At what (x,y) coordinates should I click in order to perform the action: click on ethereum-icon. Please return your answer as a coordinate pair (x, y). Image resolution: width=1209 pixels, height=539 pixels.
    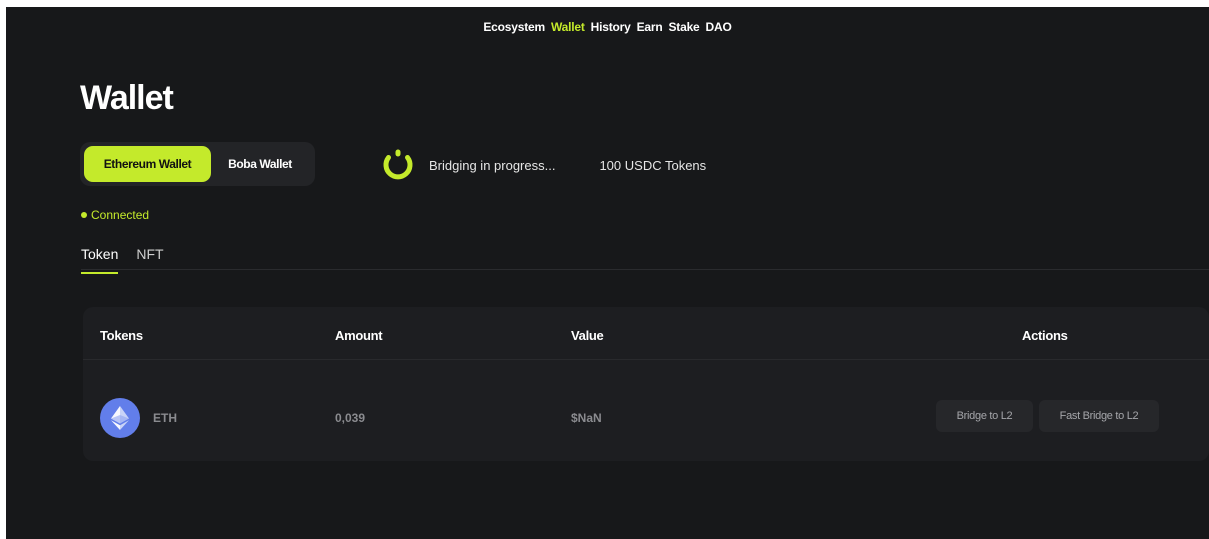
    Looking at the image, I should click on (120, 418).